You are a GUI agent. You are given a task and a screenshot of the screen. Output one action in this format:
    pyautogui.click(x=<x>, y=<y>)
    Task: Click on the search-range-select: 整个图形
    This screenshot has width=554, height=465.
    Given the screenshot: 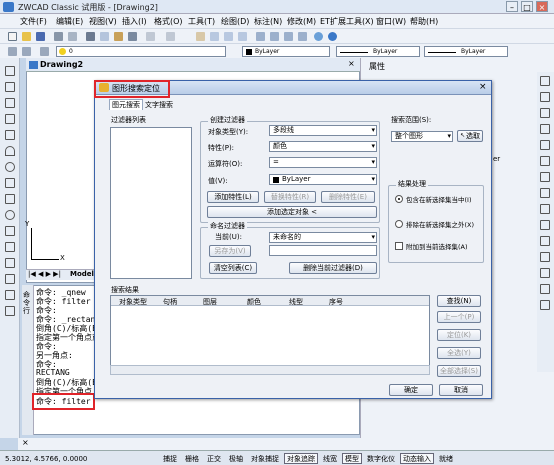 What is the action you would take?
    pyautogui.click(x=422, y=136)
    